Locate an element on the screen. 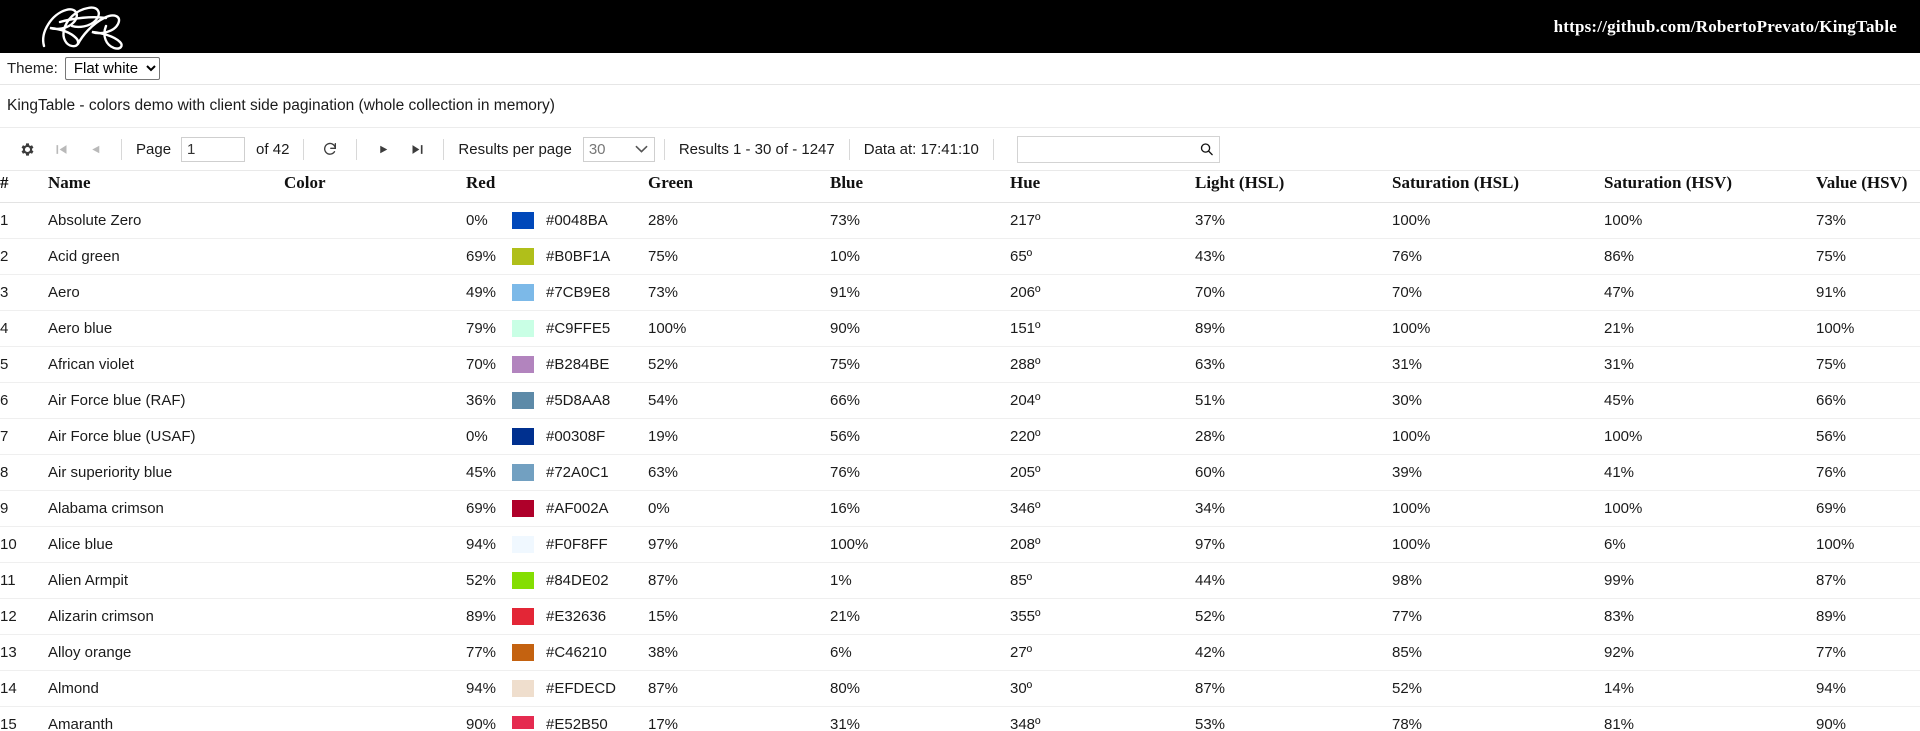 The height and width of the screenshot is (731, 1920). color-hex-value: #B0BF1A is located at coordinates (578, 256).